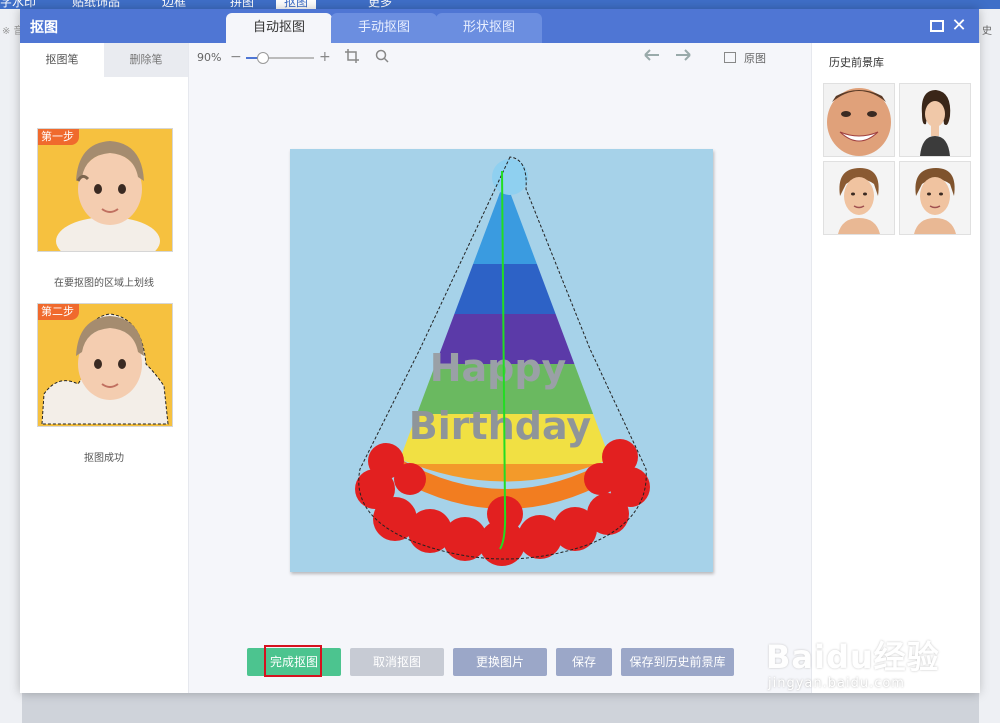 The height and width of the screenshot is (723, 1000). Describe the element at coordinates (683, 57) in the screenshot. I see `redo-arrow-icon` at that location.